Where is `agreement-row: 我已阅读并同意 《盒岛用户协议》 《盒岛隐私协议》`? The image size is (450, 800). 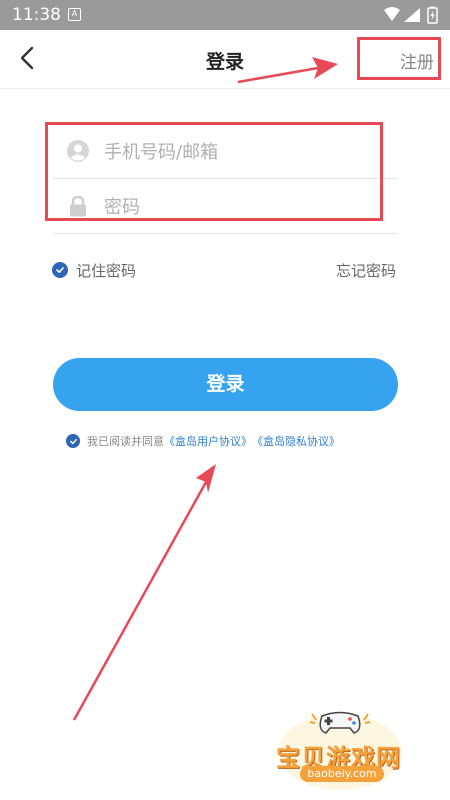 agreement-row: 我已阅读并同意 《盒岛用户协议》 《盒岛隐私协议》 is located at coordinates (203, 441).